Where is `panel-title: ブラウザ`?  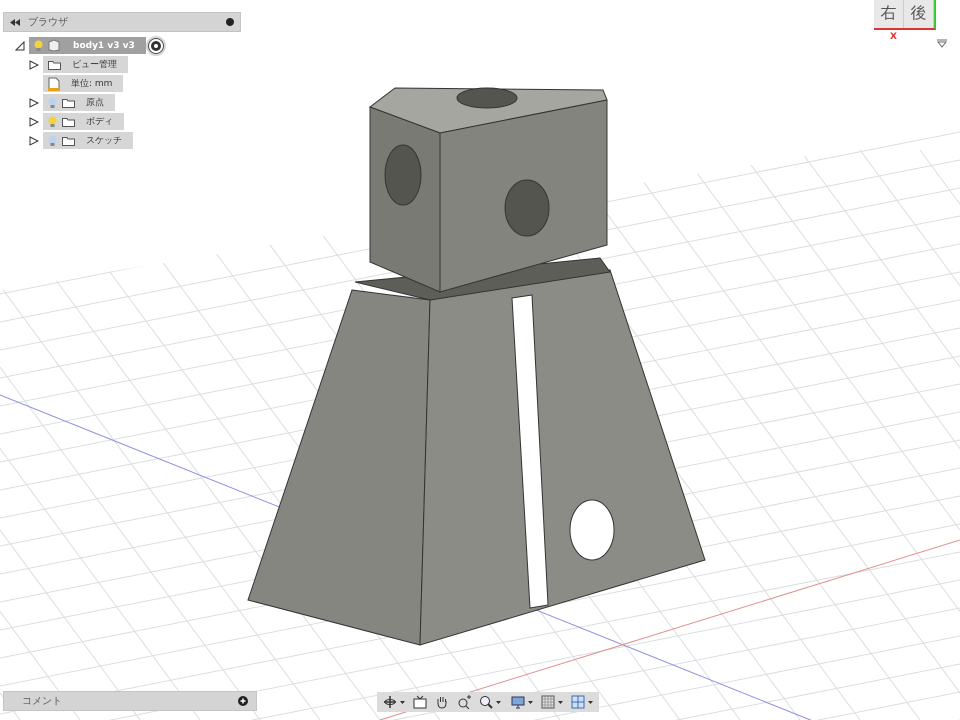
panel-title: ブラウザ is located at coordinates (48, 22).